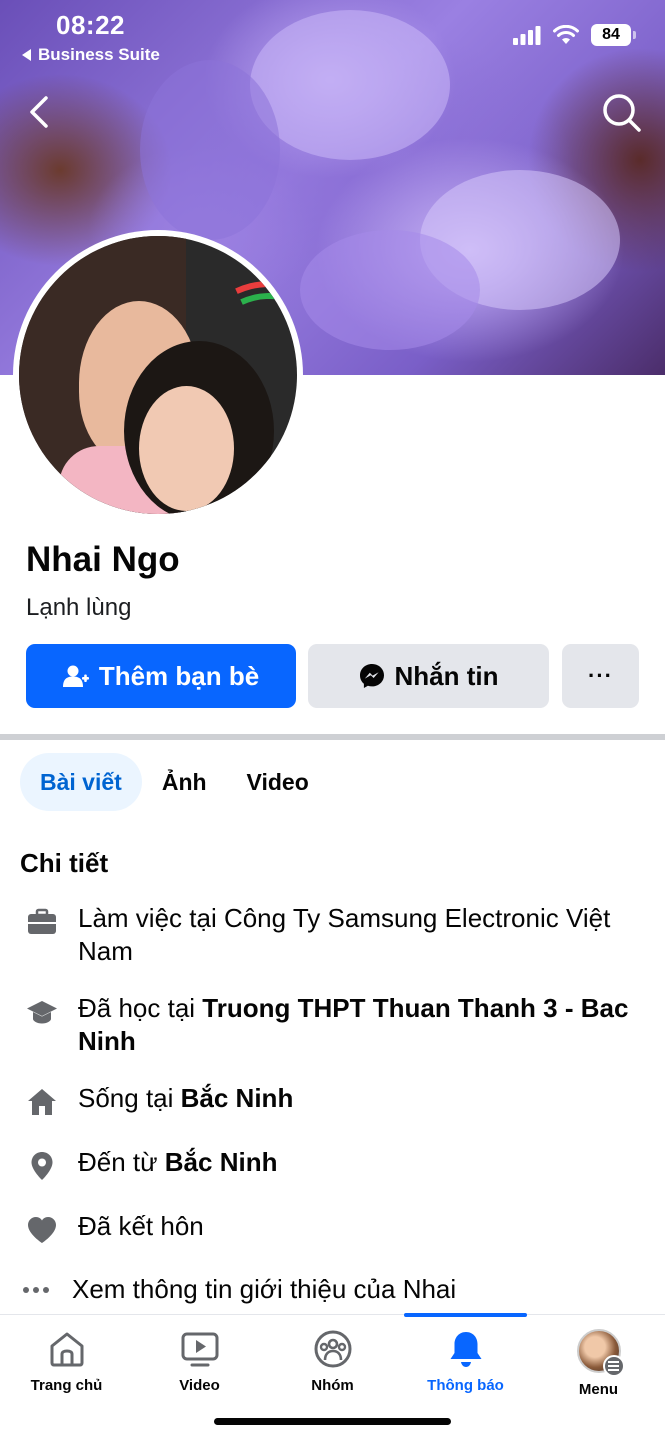 Image resolution: width=665 pixels, height=1440 pixels. What do you see at coordinates (371, 676) in the screenshot?
I see `messenger-icon` at bounding box center [371, 676].